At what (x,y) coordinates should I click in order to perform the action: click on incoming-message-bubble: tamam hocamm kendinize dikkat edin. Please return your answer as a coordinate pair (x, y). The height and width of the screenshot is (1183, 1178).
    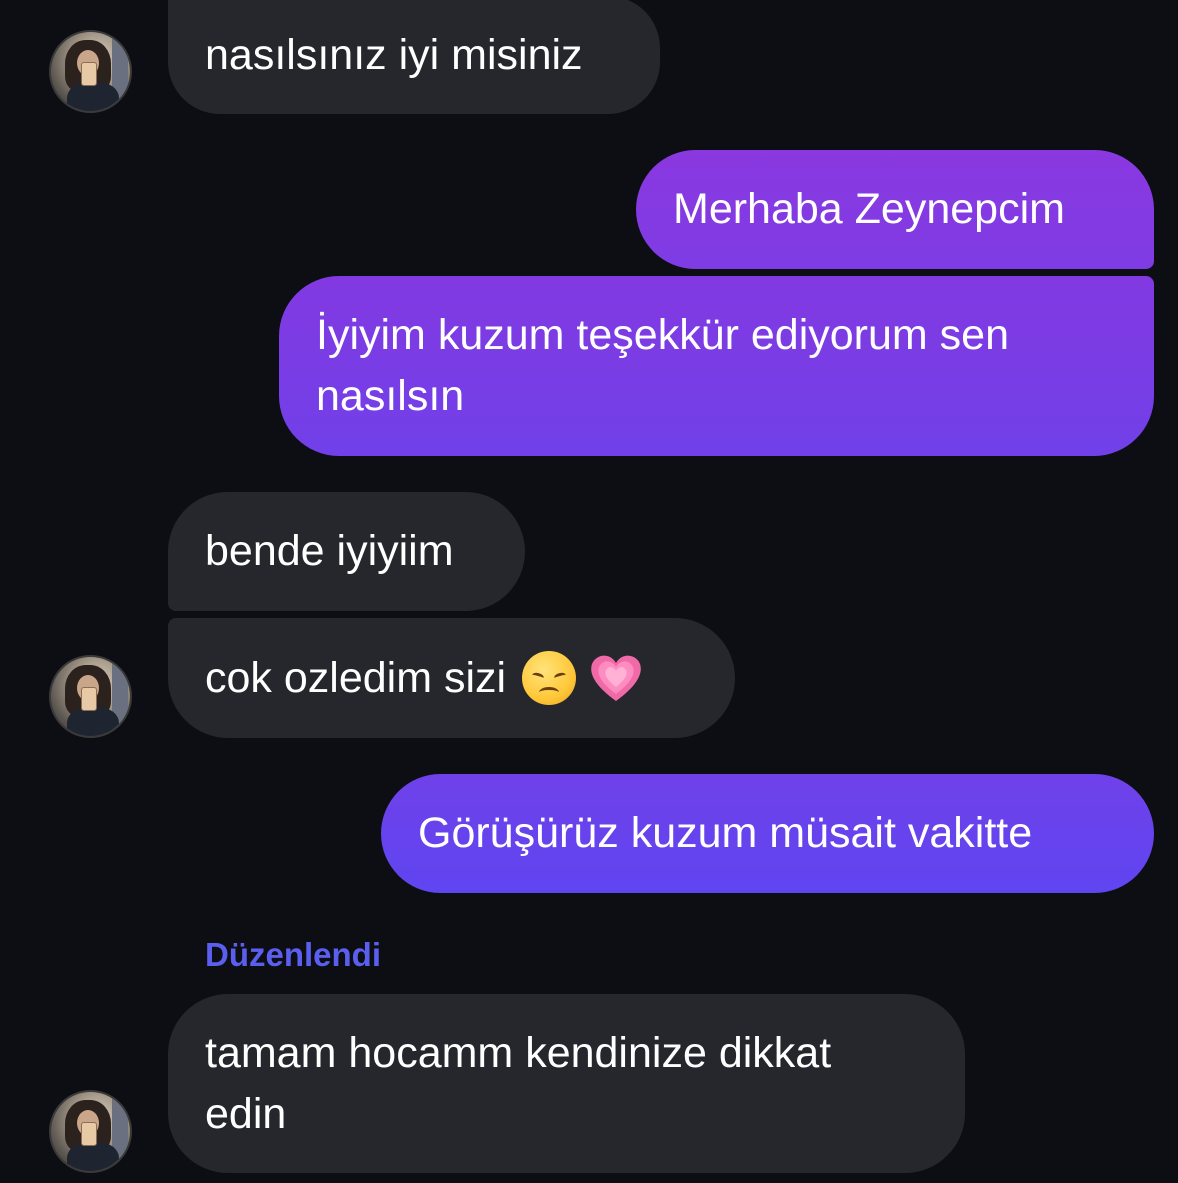
    Looking at the image, I should click on (566, 1083).